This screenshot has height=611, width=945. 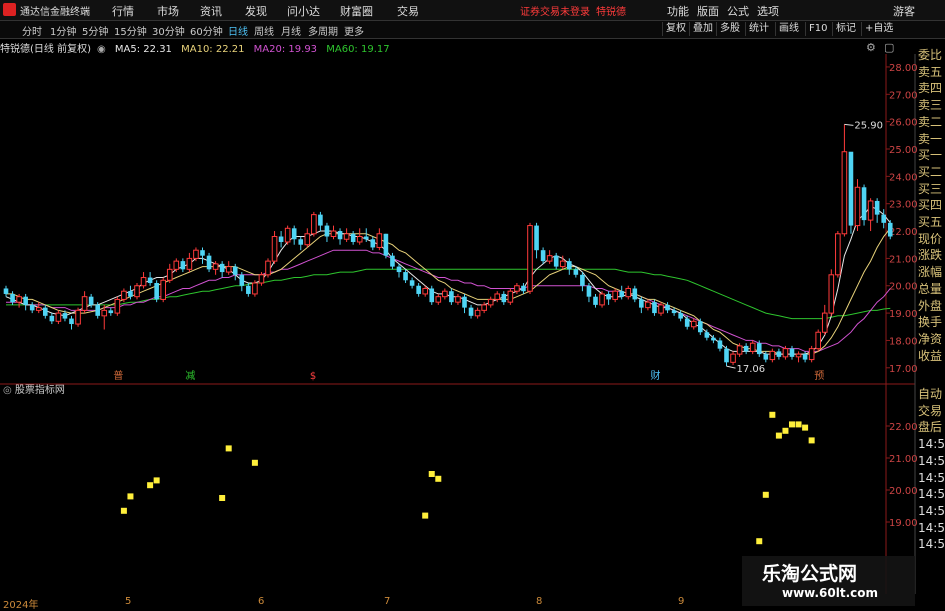 What do you see at coordinates (931, 394) in the screenshot?
I see `side-panel-label: 自动` at bounding box center [931, 394].